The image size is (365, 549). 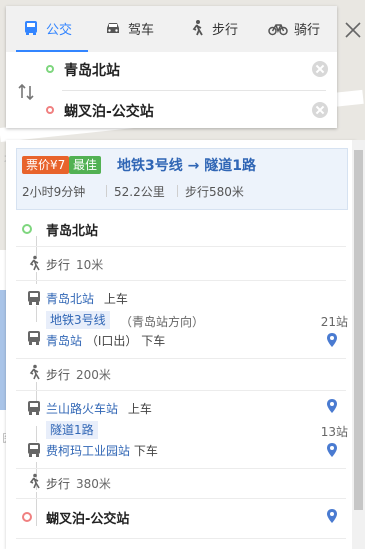 I want to click on board-station-link: 兰山路火车站, so click(x=82, y=409).